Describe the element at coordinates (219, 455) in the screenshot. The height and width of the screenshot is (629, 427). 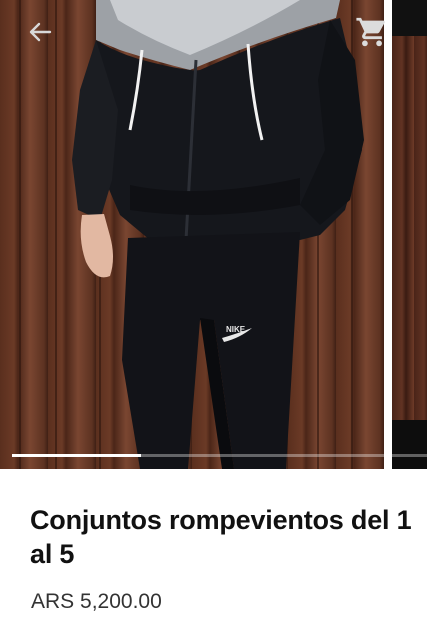
I see `gallery-progress-track` at that location.